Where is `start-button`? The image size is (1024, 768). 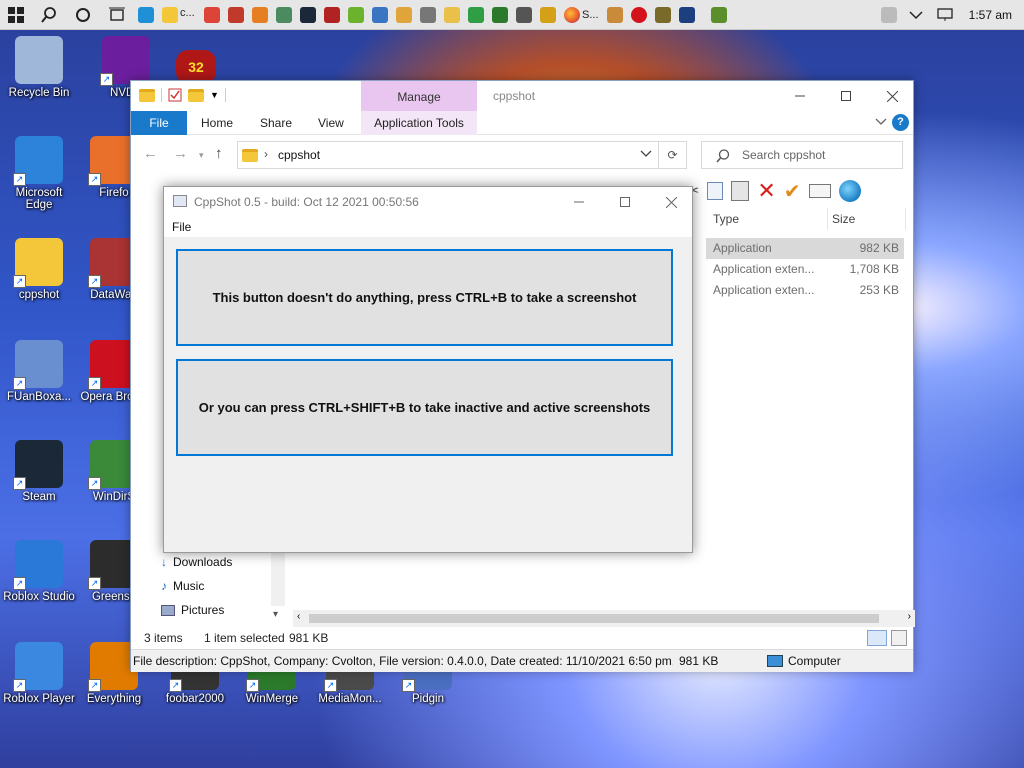 start-button is located at coordinates (16, 15).